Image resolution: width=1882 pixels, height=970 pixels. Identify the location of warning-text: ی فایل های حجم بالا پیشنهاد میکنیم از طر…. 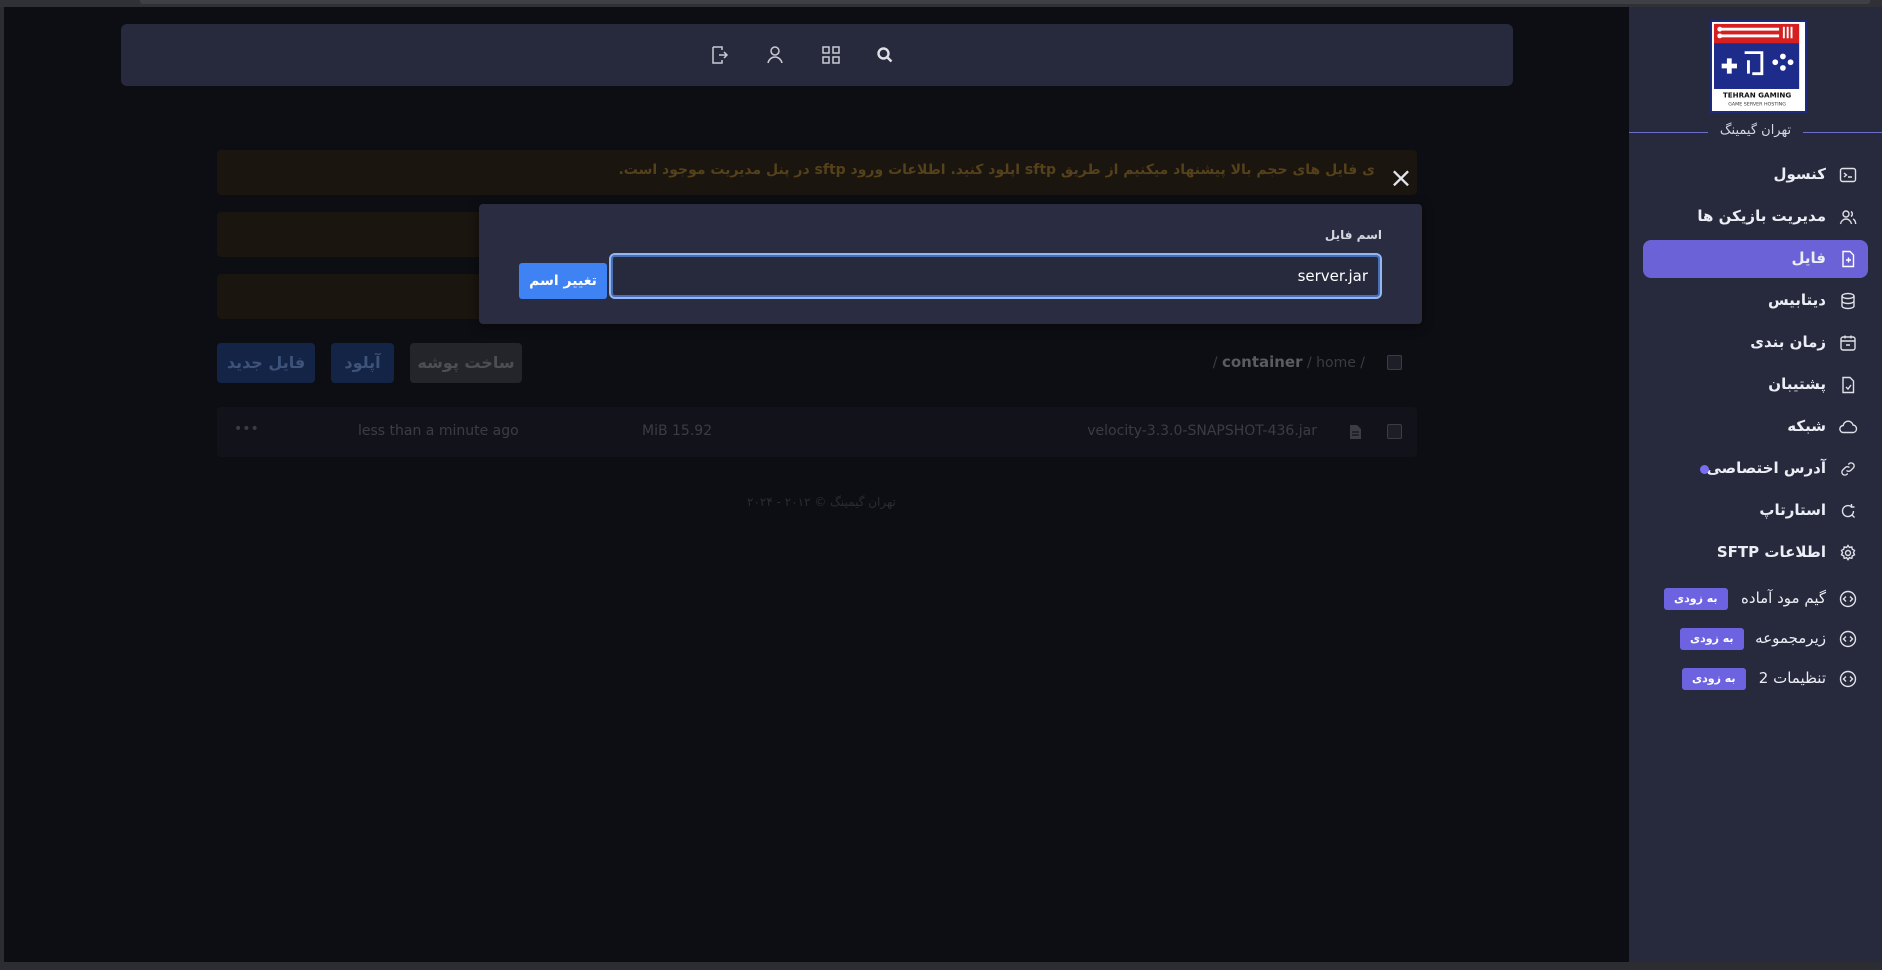
(996, 170).